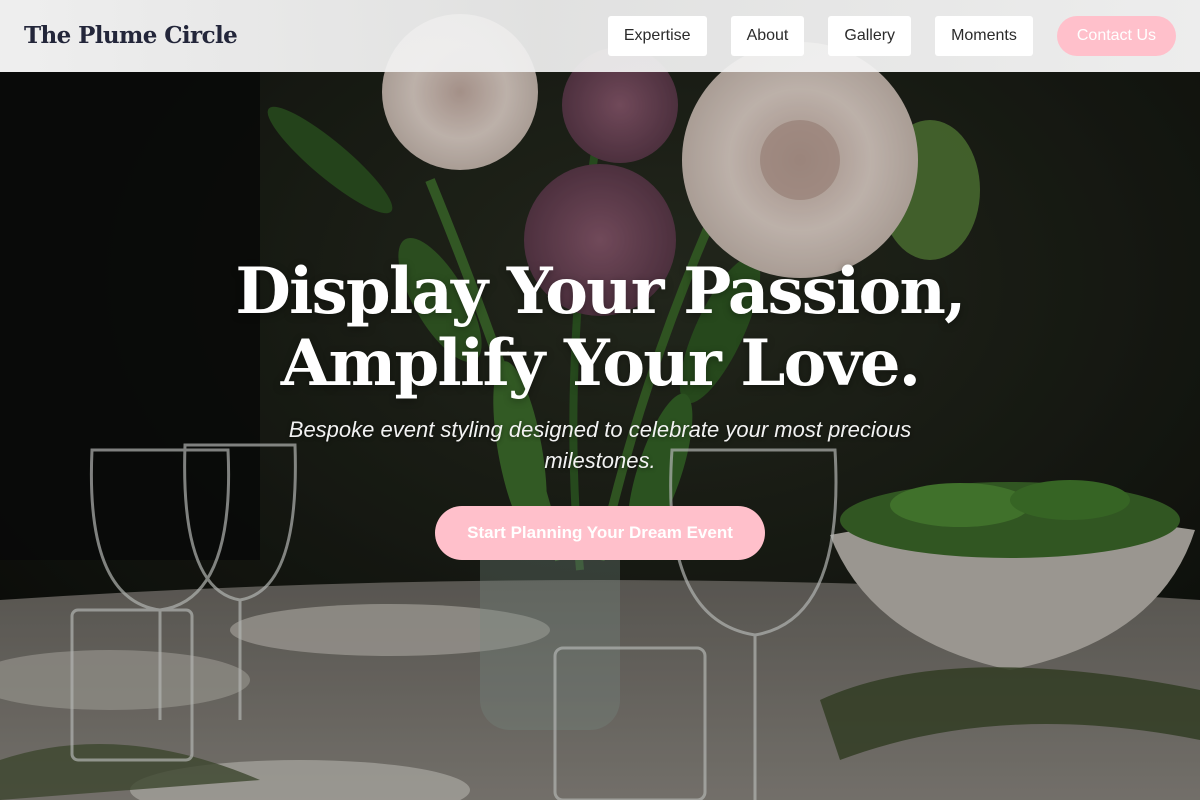 The width and height of the screenshot is (1200, 800). Describe the element at coordinates (870, 36) in the screenshot. I see `nav-item-gallery: Gallery` at that location.